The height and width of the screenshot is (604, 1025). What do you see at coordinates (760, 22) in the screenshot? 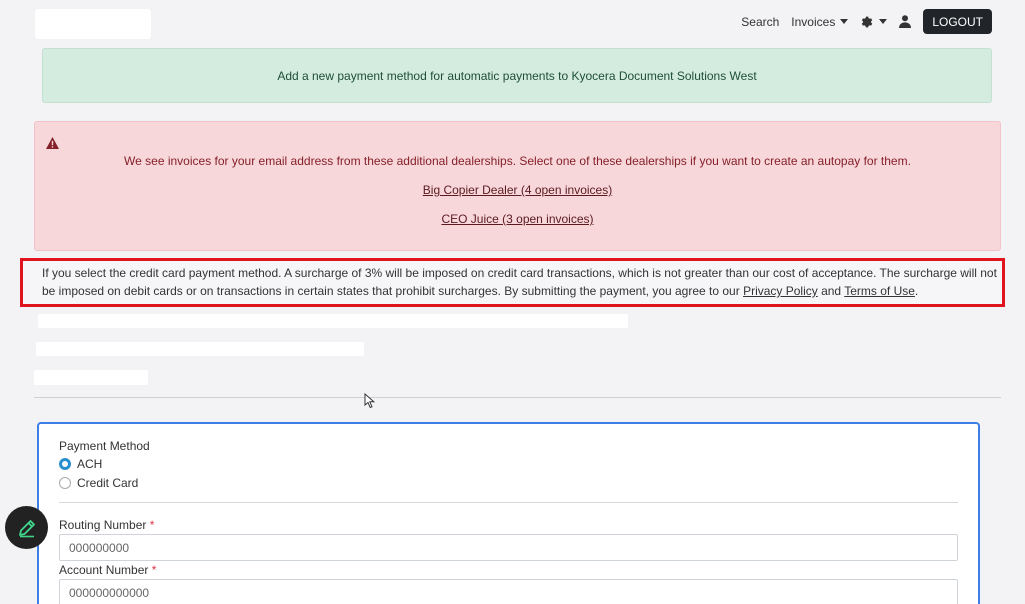
I see `nav-search-link: Search` at bounding box center [760, 22].